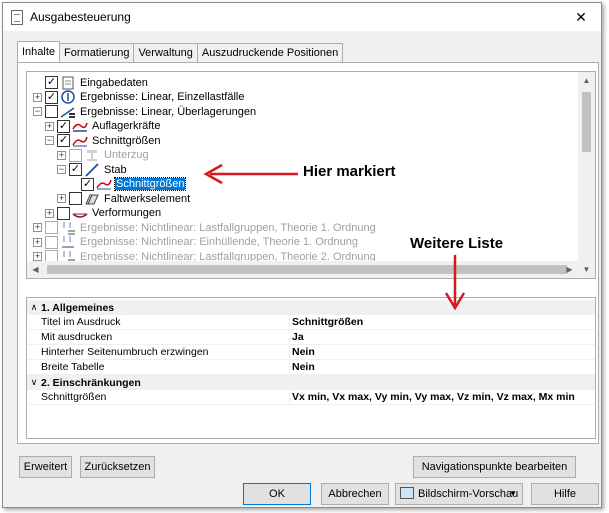 This screenshot has height=513, width=609. Describe the element at coordinates (586, 269) in the screenshot. I see `scroll-down-icon: ▼` at that location.